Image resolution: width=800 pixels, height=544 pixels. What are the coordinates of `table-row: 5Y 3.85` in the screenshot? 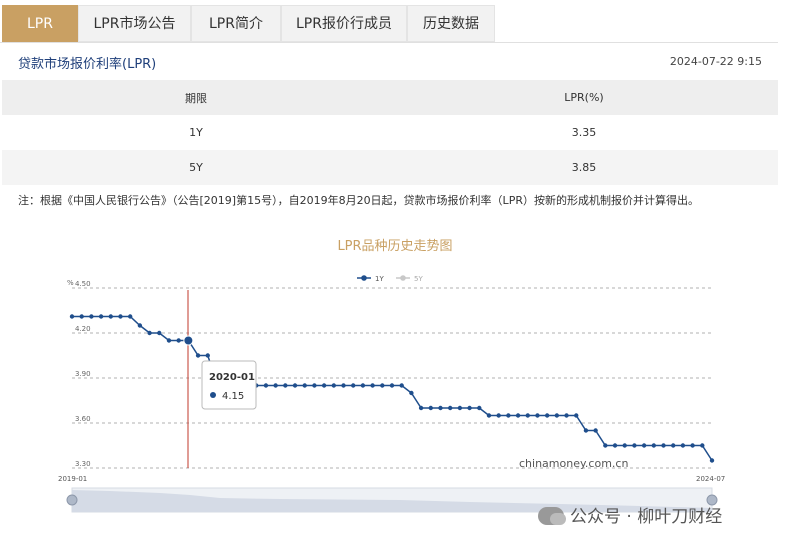 It's located at (390, 167).